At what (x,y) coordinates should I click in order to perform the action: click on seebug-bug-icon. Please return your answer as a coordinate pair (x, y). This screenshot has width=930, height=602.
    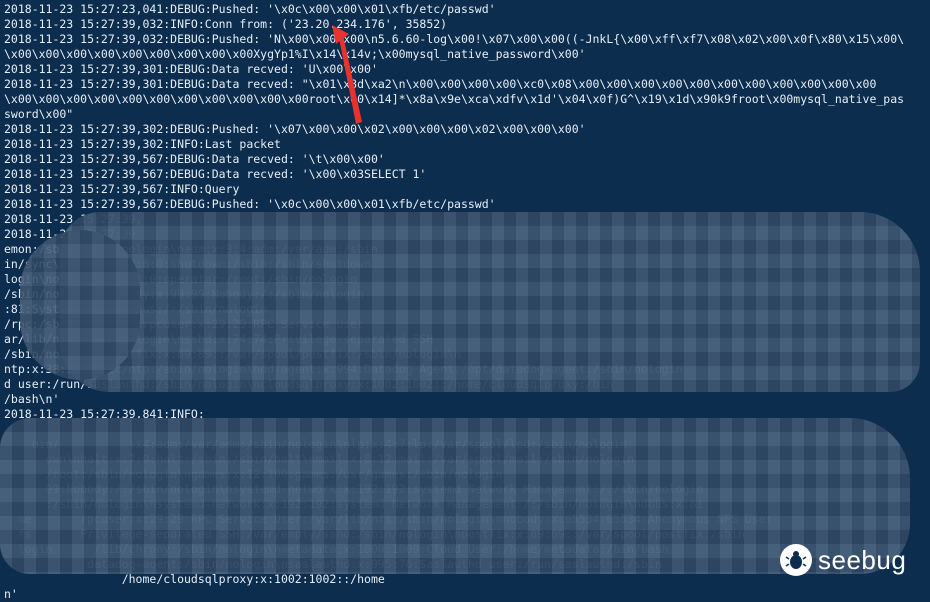
    Looking at the image, I should click on (796, 560).